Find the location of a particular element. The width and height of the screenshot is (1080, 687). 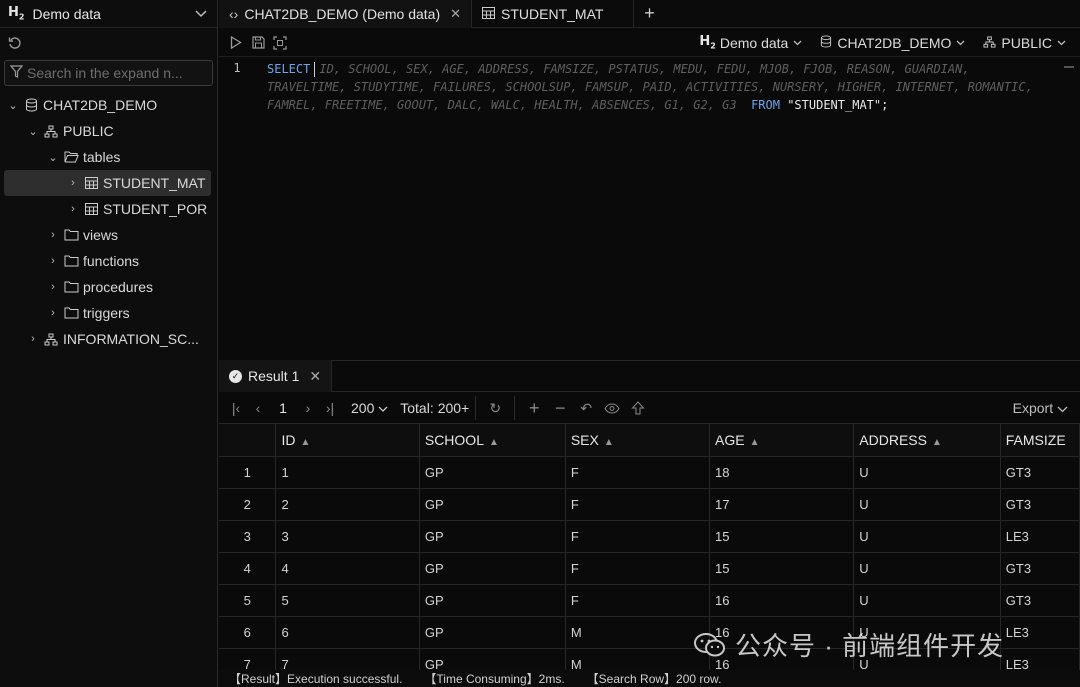

tree-node-student-mat: › STUDENT_MAT is located at coordinates (107, 183).